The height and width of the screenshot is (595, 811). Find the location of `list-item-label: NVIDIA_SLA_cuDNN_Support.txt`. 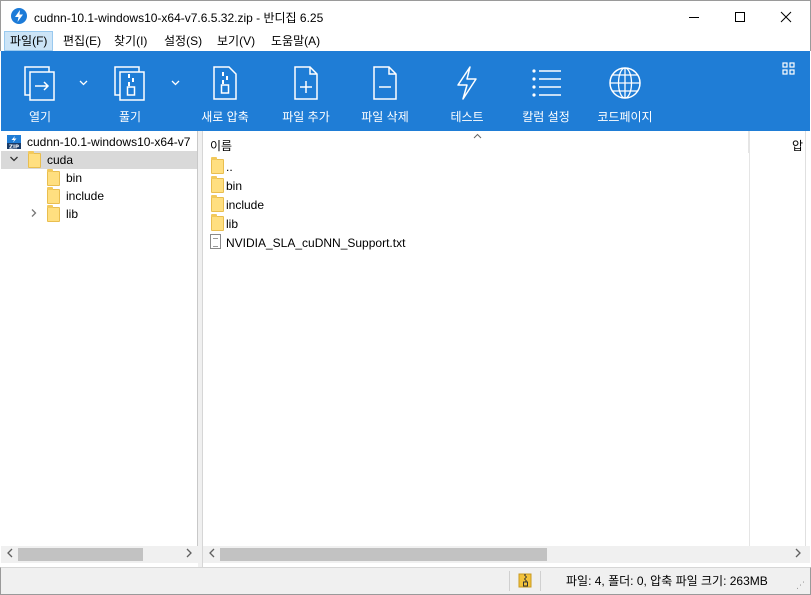

list-item-label: NVIDIA_SLA_cuDNN_Support.txt is located at coordinates (316, 243).